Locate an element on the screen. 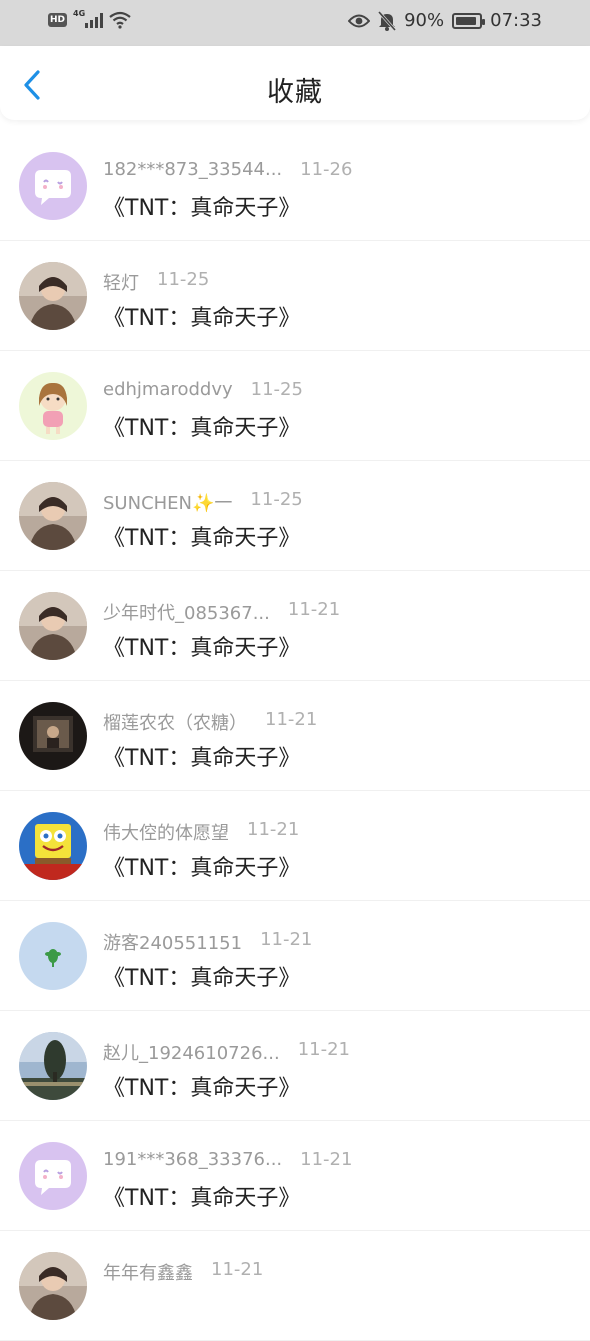  row-meta: 少年时代_085367... 11-21 is located at coordinates (336, 612).